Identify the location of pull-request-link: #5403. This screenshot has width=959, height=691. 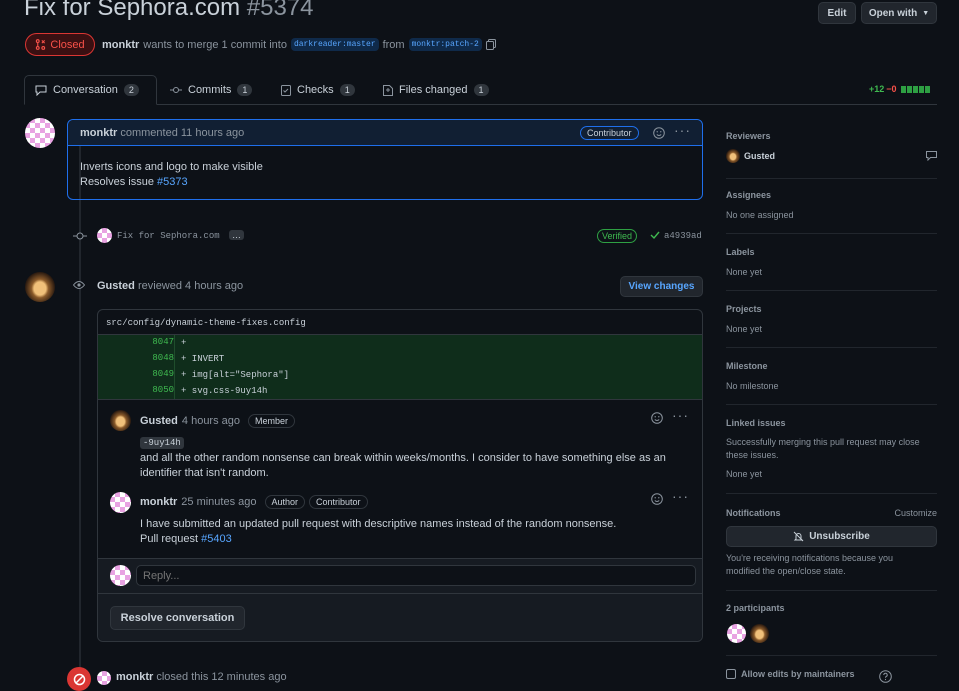
(216, 539).